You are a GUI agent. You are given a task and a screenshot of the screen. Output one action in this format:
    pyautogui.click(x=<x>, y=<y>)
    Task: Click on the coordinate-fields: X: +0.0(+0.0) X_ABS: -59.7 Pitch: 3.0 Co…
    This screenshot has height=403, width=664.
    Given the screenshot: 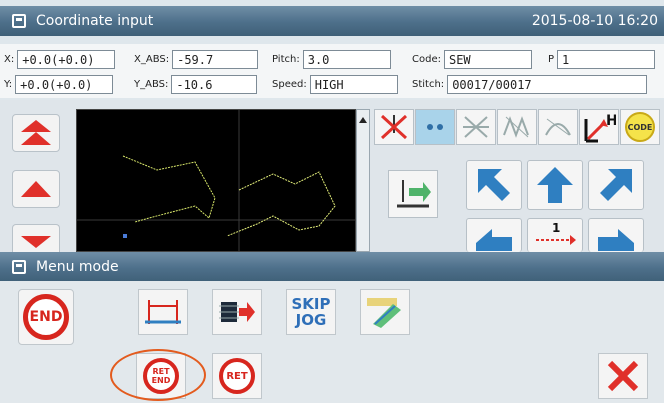 What is the action you would take?
    pyautogui.click(x=332, y=71)
    